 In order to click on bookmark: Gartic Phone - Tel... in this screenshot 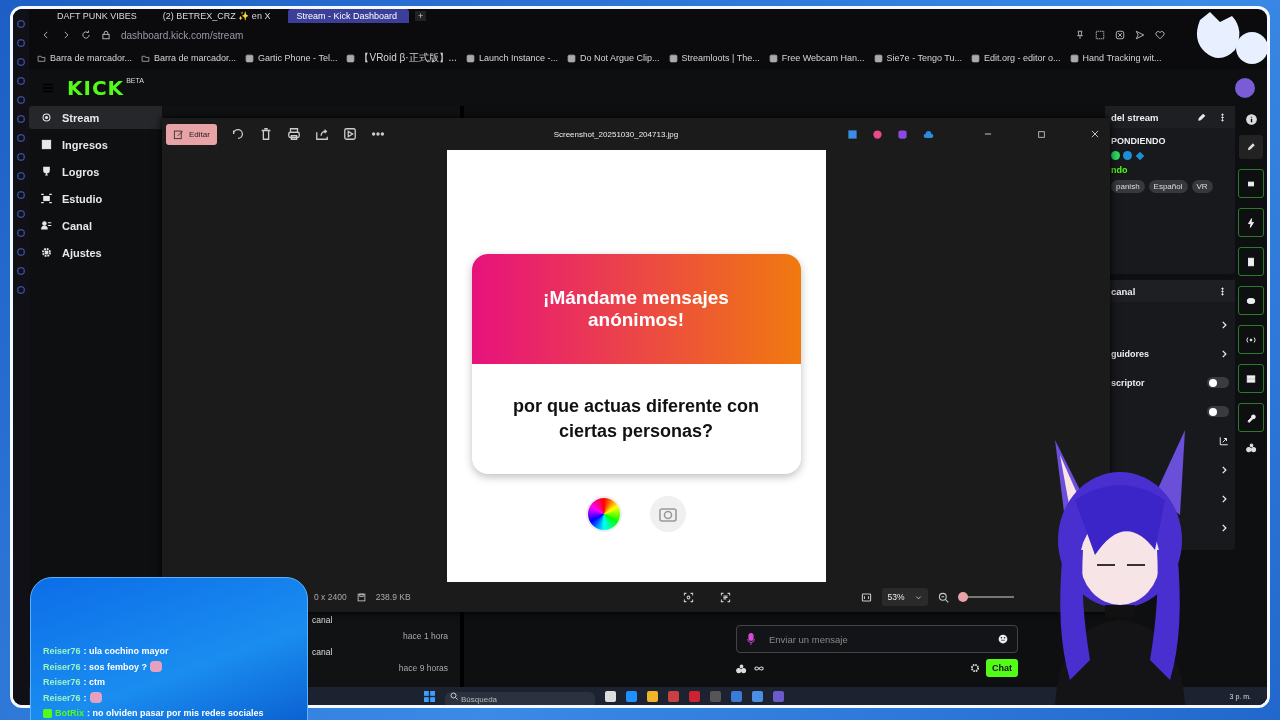, I will do `click(291, 58)`.